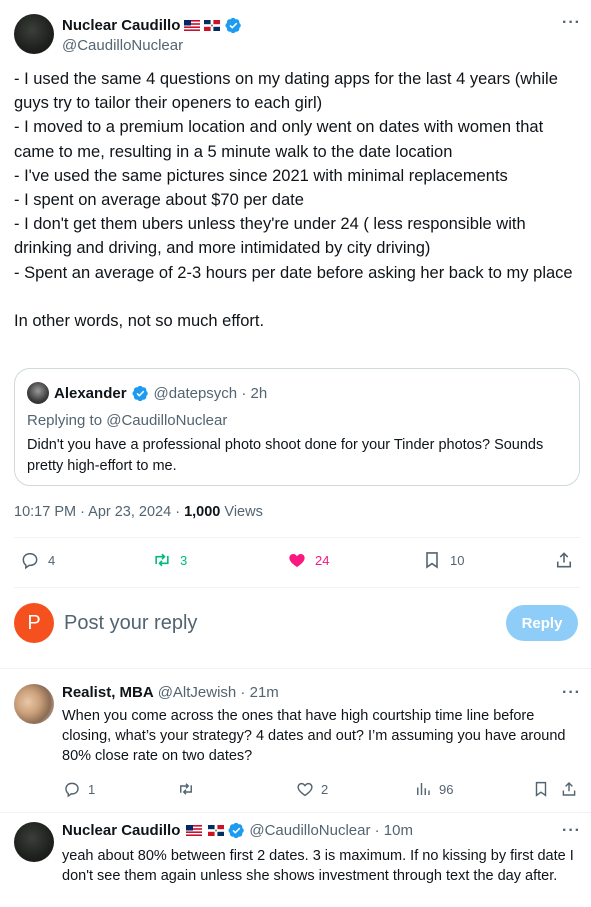 This screenshot has width=591, height=907. I want to click on reply-handle-time: @AltJewish · 21m, so click(218, 692).